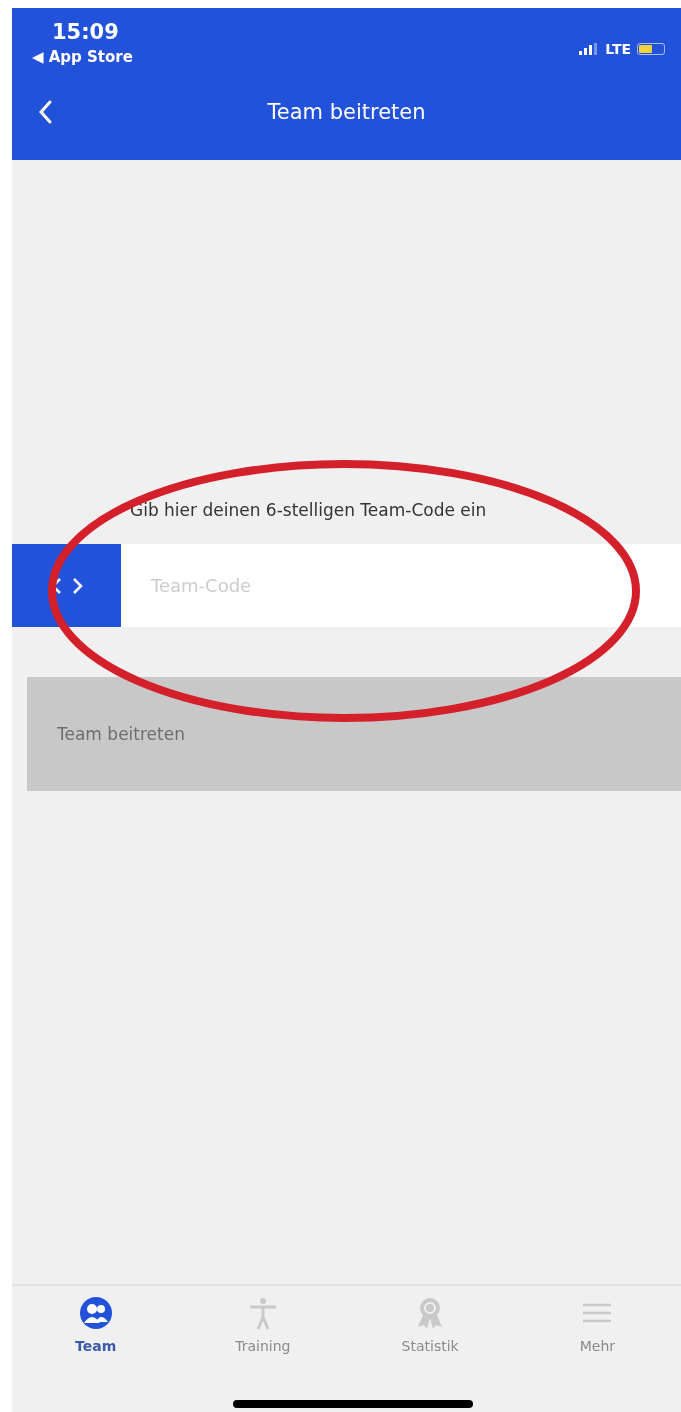 This screenshot has height=1412, width=681. What do you see at coordinates (96, 1349) in the screenshot?
I see `tab-bar-item: Team` at bounding box center [96, 1349].